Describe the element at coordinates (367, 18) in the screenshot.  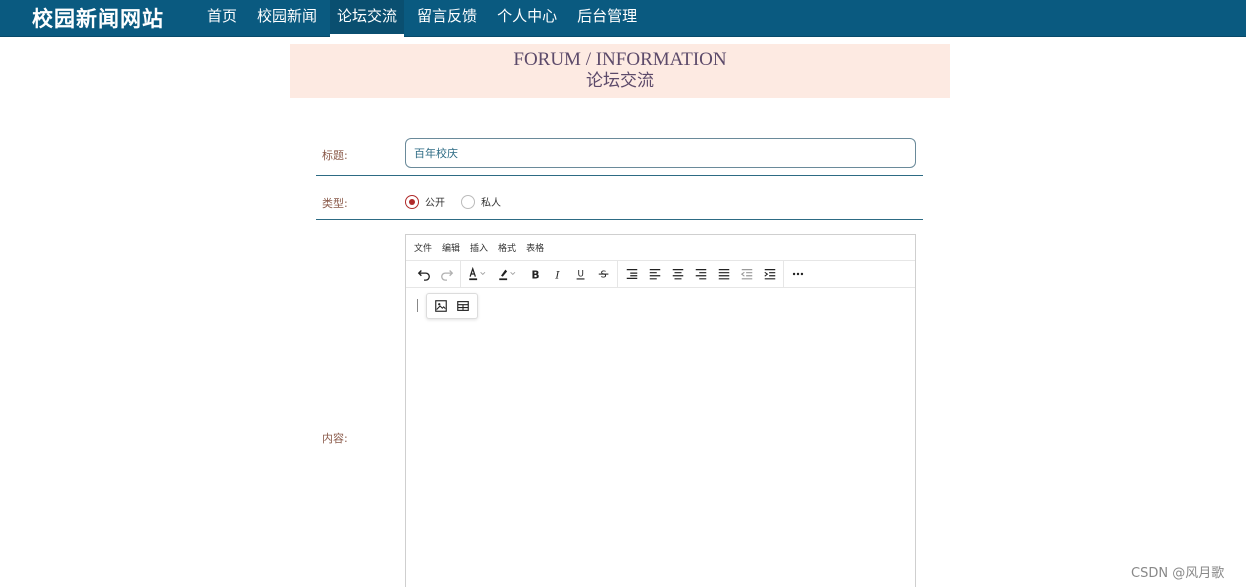
I see `nav-item-forum: 论坛交流` at that location.